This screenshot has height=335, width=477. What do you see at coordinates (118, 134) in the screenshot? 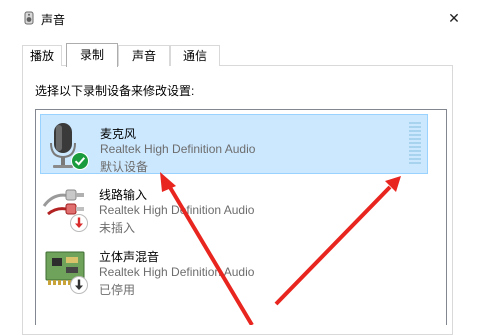
I see `device-name: 麦克风` at bounding box center [118, 134].